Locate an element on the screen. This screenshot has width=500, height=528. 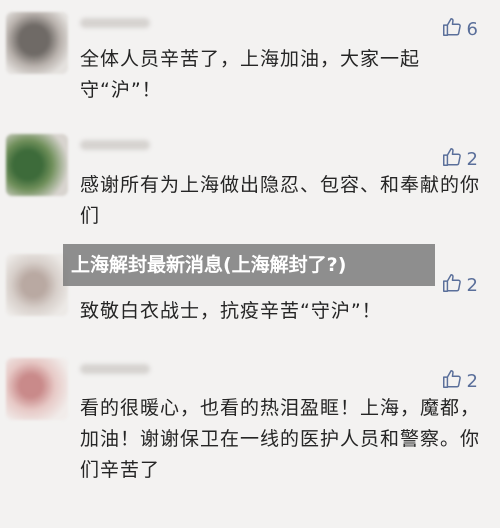
headline-banner: 上海解封最新消息(上海解封了?) is located at coordinates (249, 265).